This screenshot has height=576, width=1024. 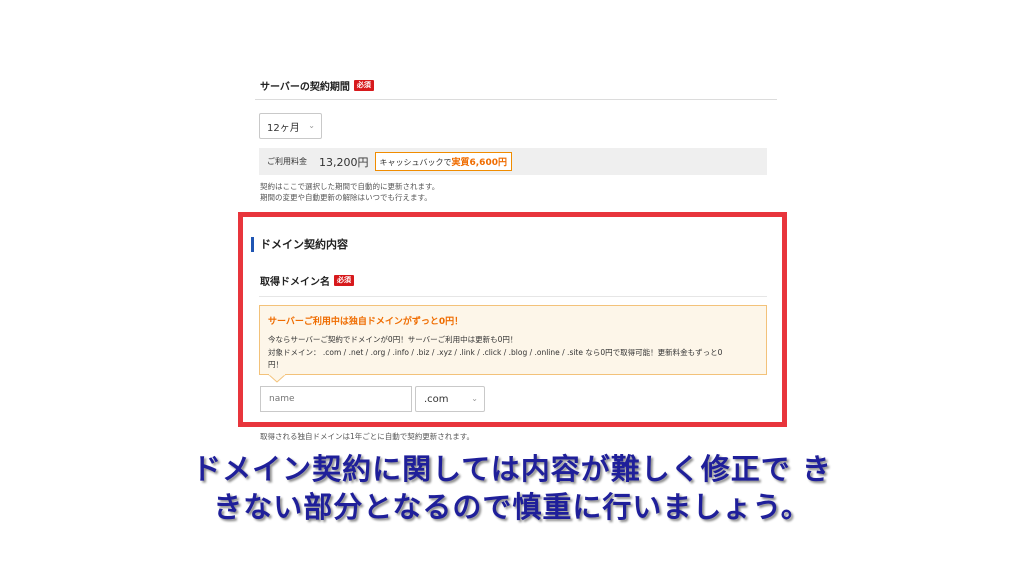 What do you see at coordinates (346, 197) in the screenshot?
I see `contract-note-line2: 期間の変更や自動更新の解除はいつでも行えます。` at bounding box center [346, 197].